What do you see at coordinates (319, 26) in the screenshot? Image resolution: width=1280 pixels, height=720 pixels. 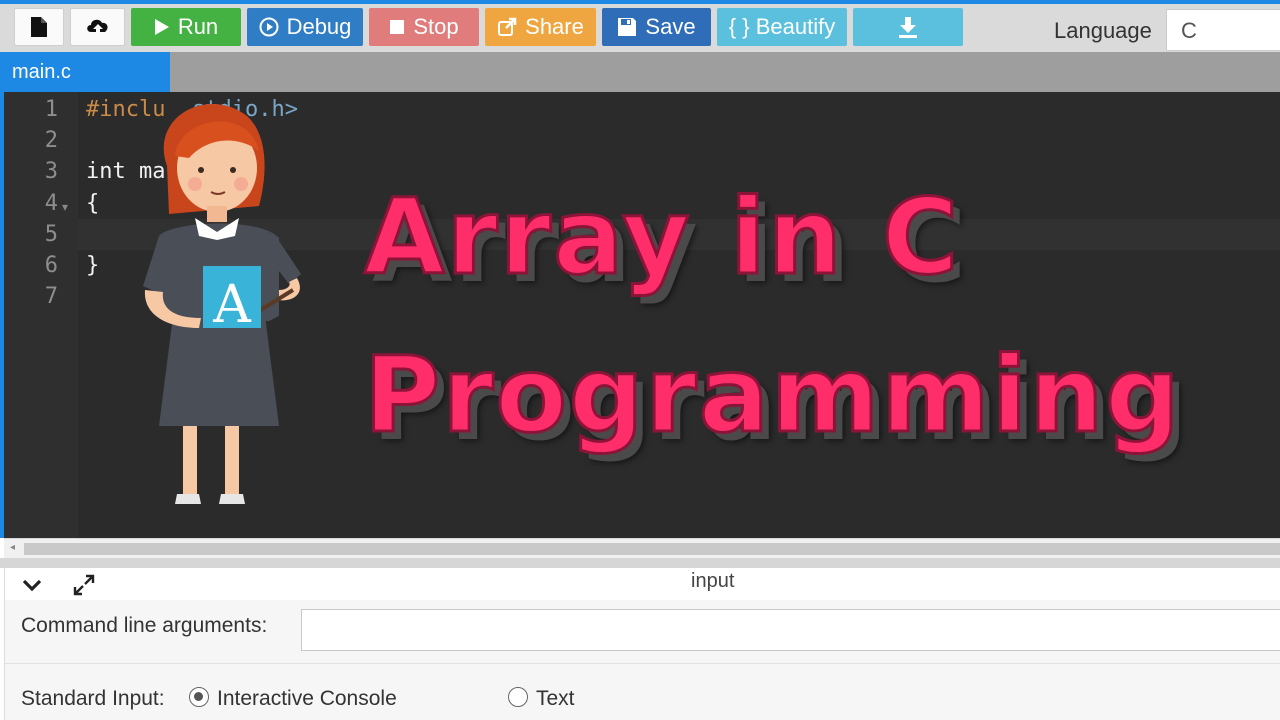 I see `debug-label: Debug` at bounding box center [319, 26].